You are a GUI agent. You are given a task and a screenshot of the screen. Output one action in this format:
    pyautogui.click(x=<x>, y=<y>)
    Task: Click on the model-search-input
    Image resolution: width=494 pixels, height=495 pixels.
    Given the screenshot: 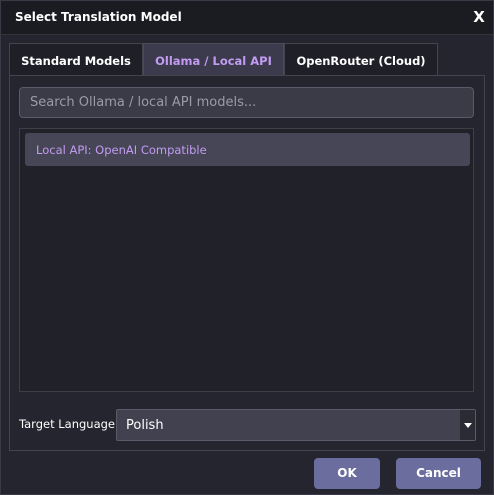 What is the action you would take?
    pyautogui.click(x=246, y=102)
    